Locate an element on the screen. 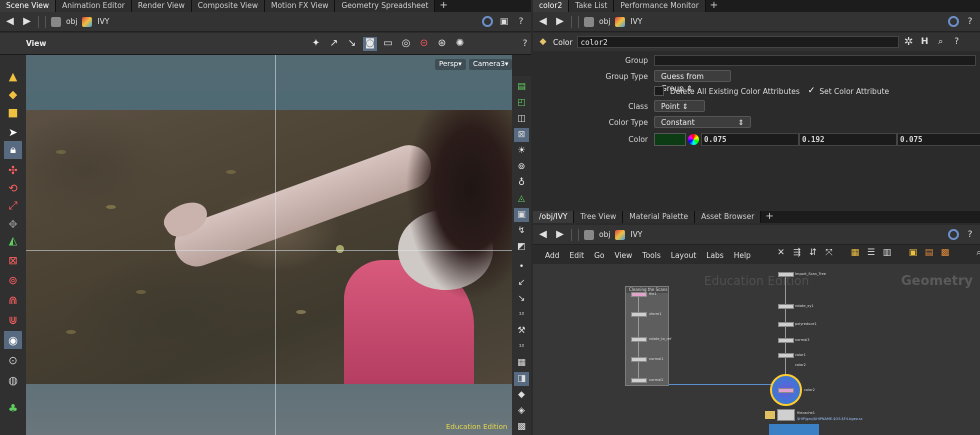 The image size is (980, 435). snap-grid-icon: ⊠ is located at coordinates (13, 260).